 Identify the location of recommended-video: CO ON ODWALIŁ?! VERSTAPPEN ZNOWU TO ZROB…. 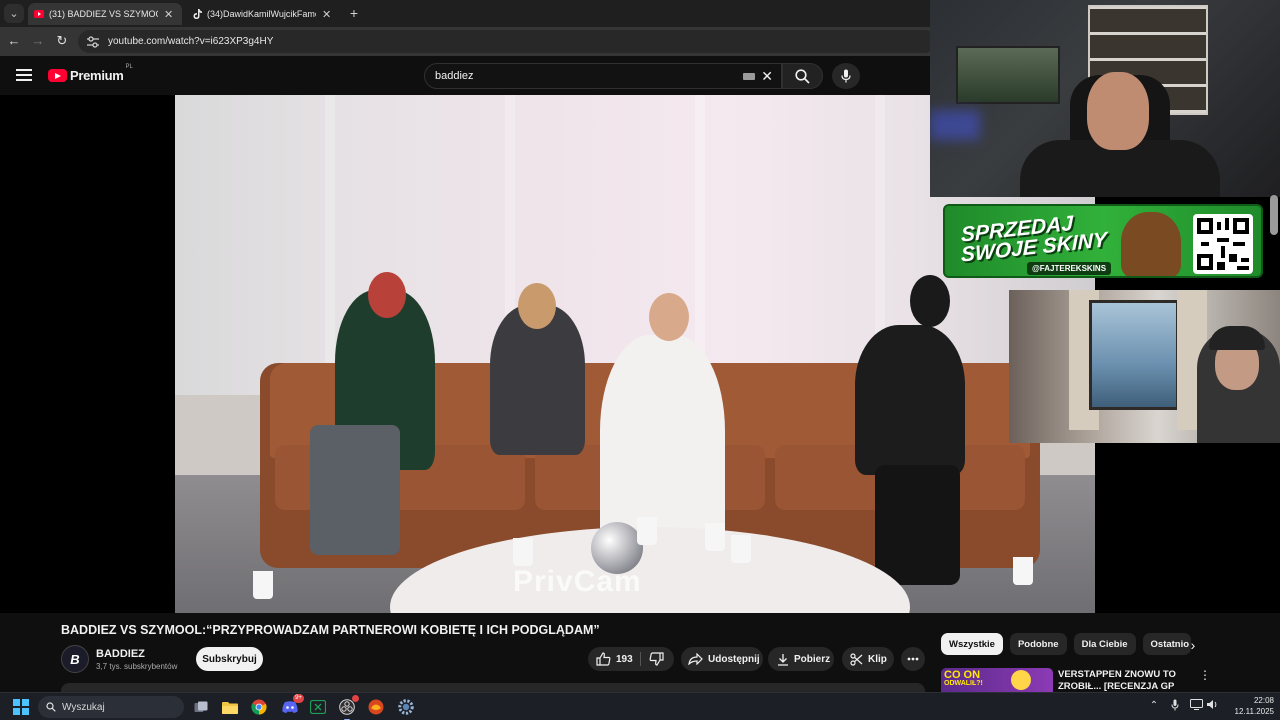
(1076, 679).